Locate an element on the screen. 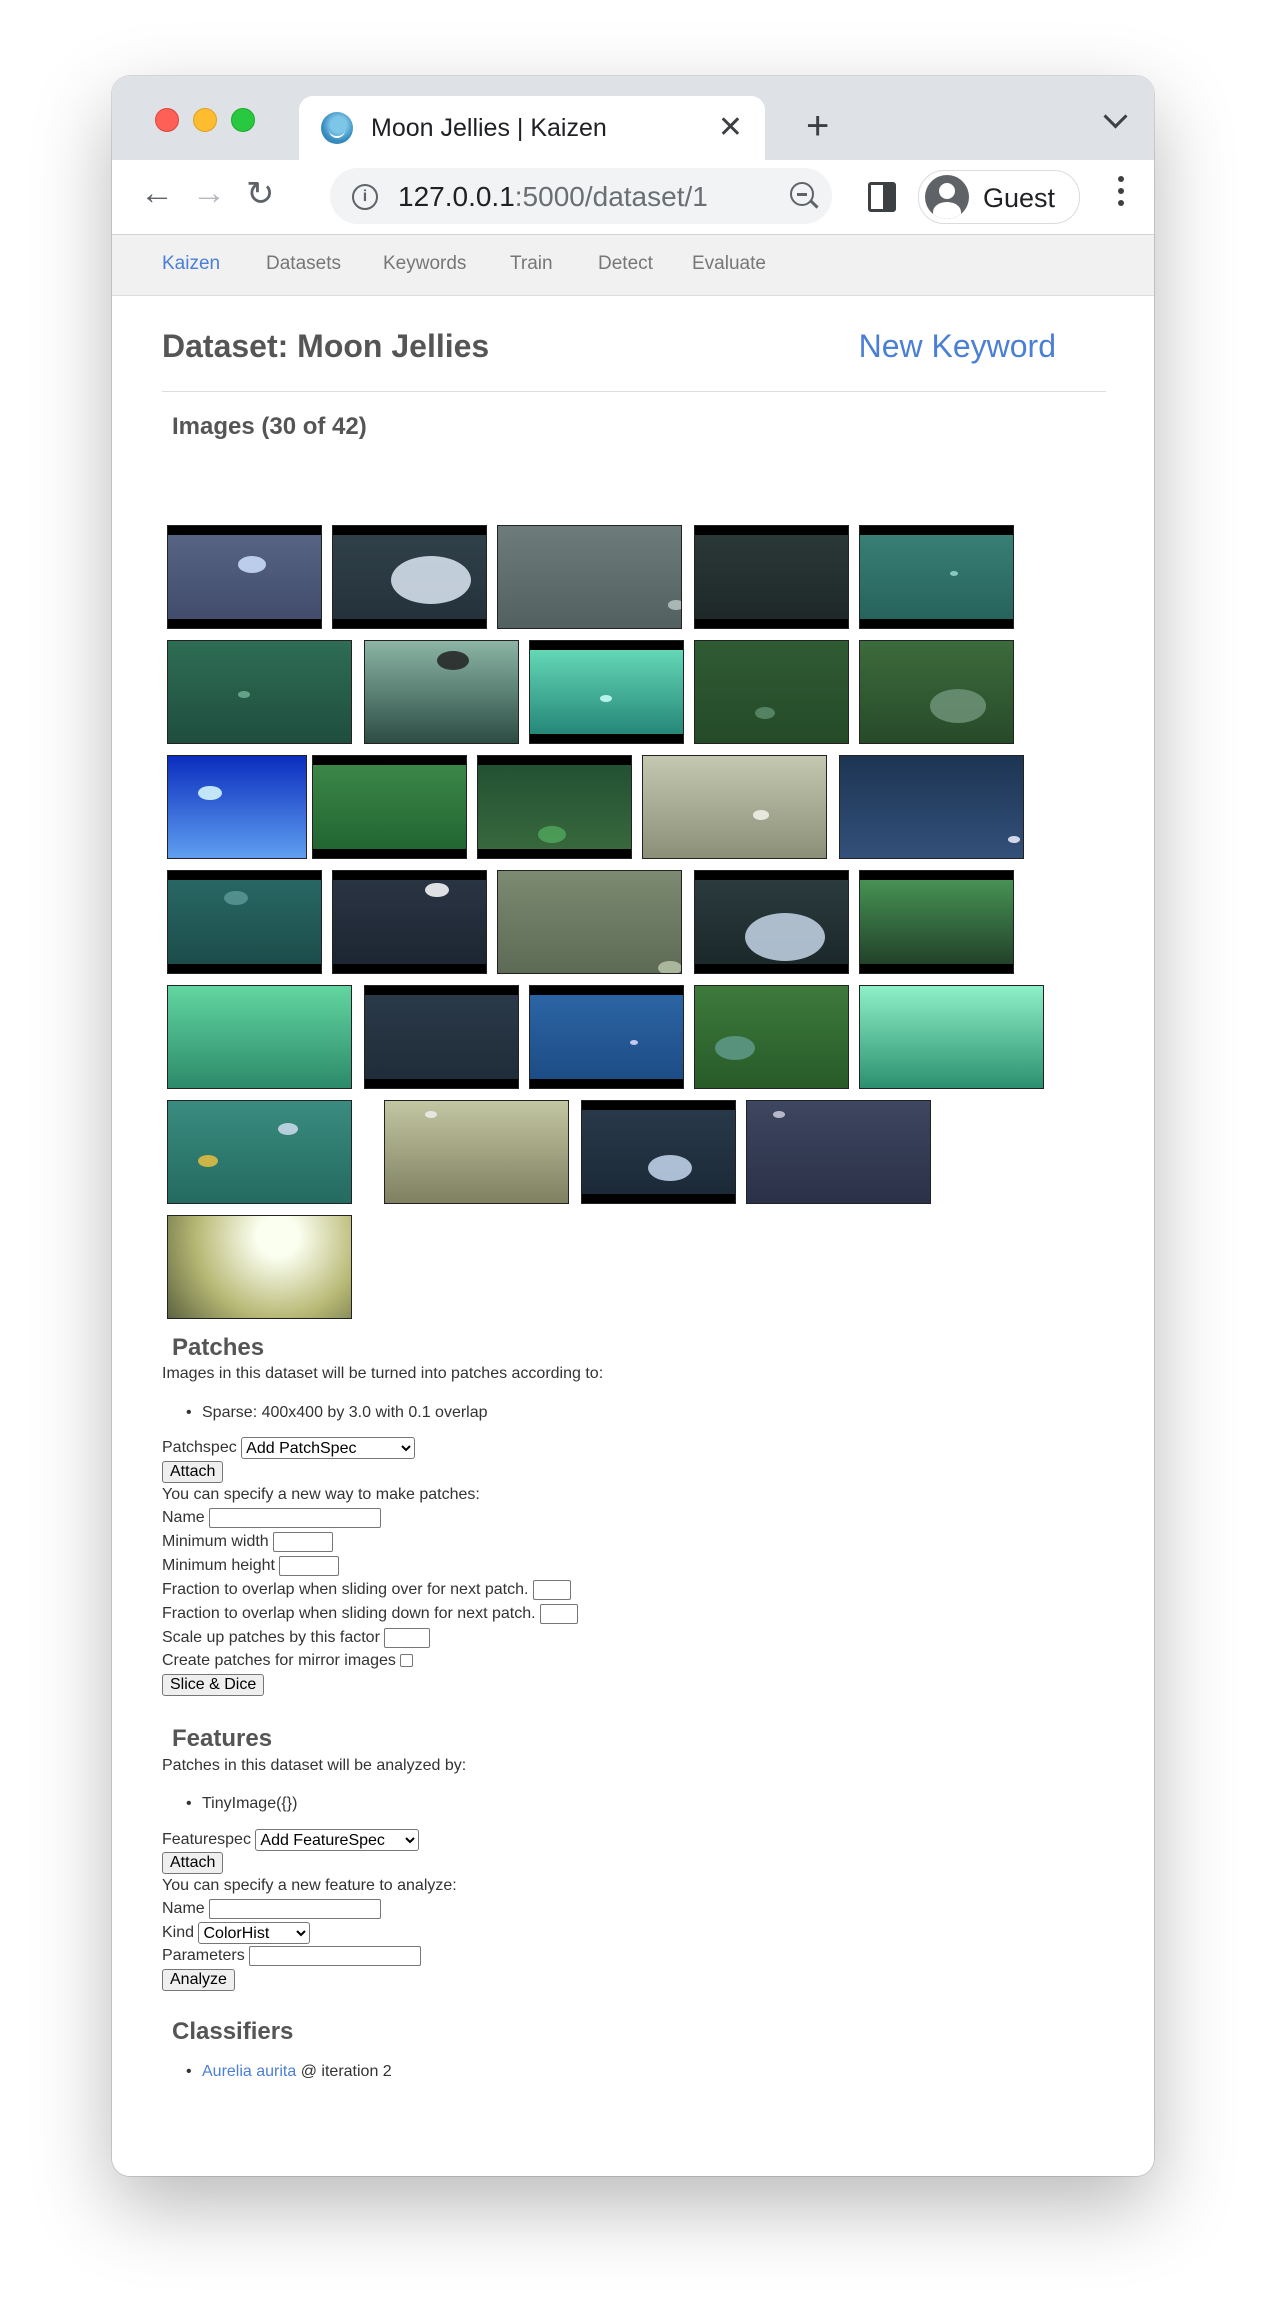 Image resolution: width=1266 pixels, height=2324 pixels. analyze-button: Analyze is located at coordinates (198, 1980).